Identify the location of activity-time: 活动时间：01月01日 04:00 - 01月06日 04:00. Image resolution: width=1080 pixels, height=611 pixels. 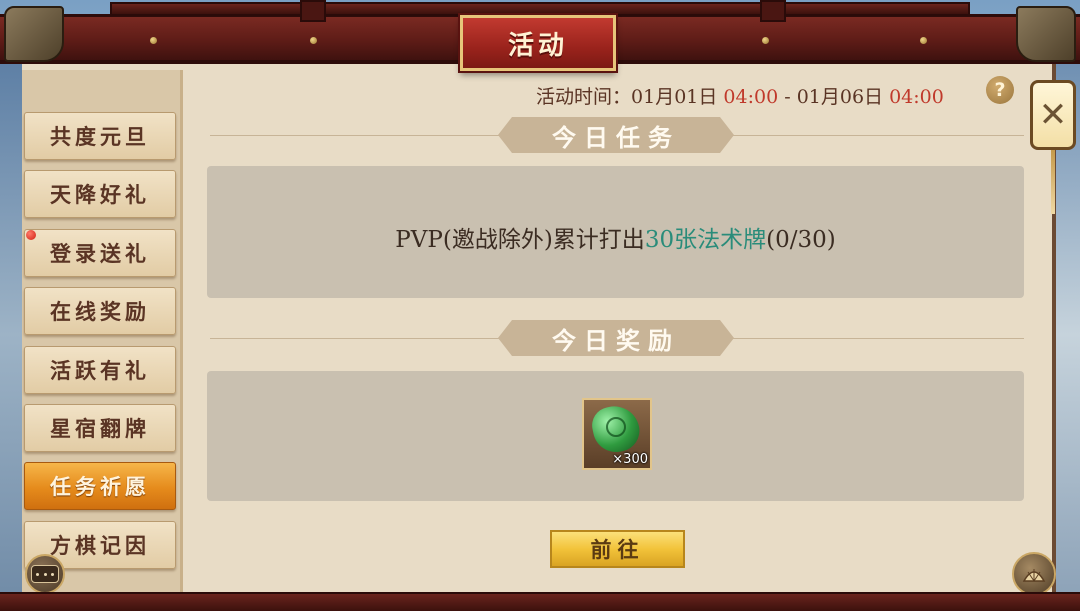
(740, 95).